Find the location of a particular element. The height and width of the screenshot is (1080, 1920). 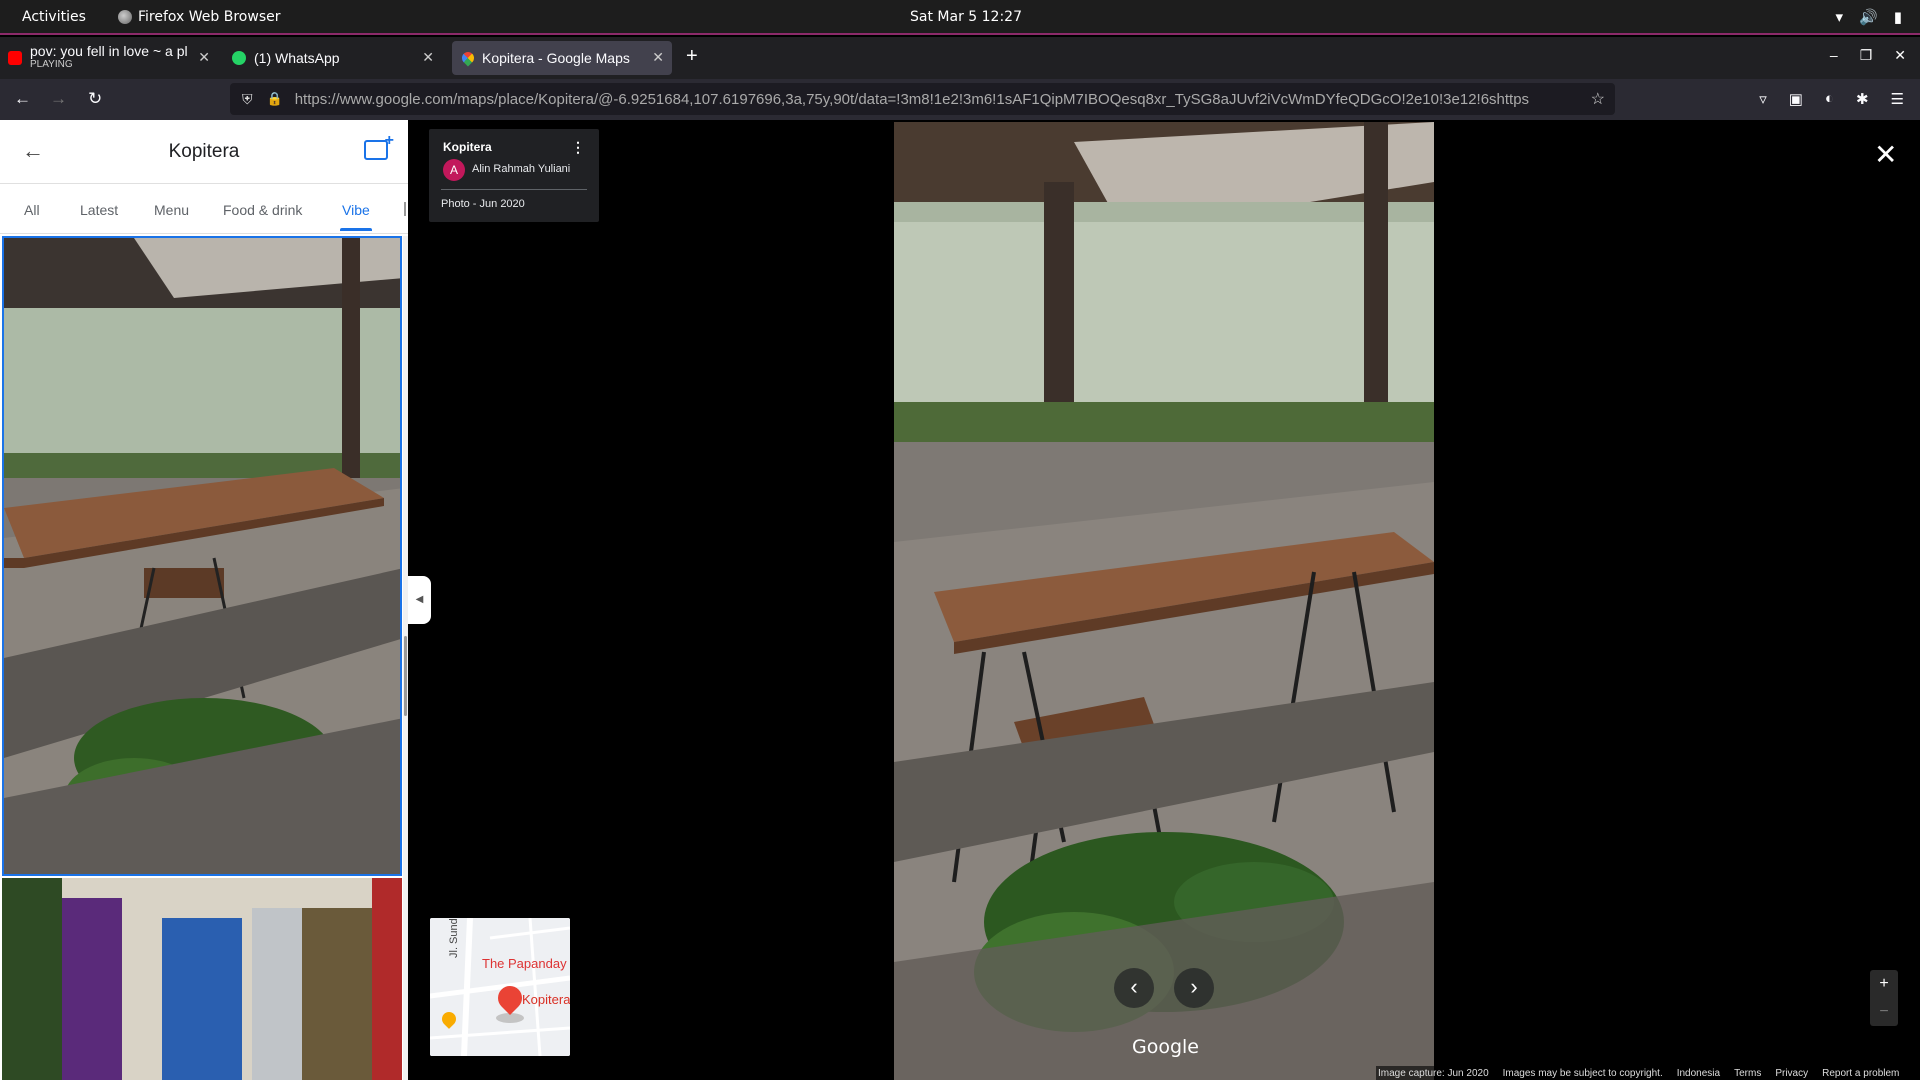

extension-icon: ◐ is located at coordinates (1829, 99).